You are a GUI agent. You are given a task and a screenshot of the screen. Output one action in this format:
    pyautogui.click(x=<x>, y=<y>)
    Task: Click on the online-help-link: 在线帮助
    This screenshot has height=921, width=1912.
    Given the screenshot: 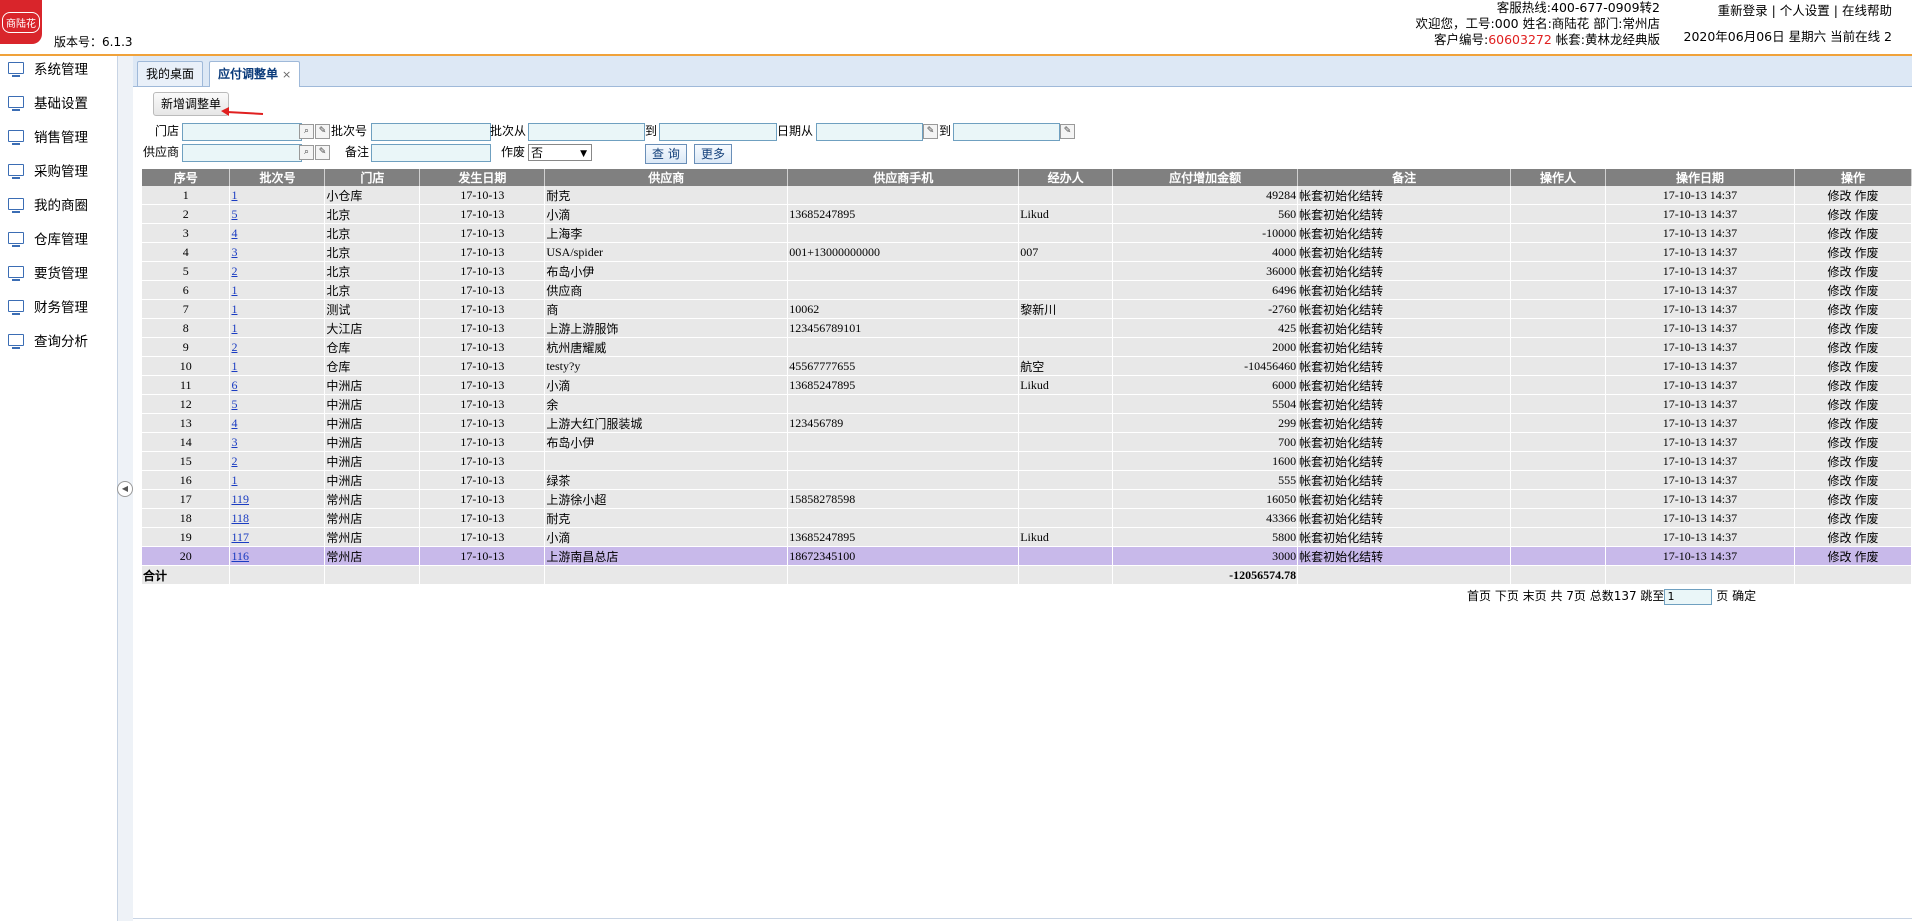 What is the action you would take?
    pyautogui.click(x=1867, y=10)
    